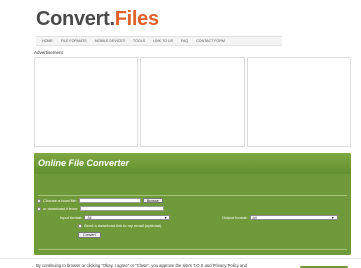 This screenshot has height=268, width=361. I want to click on download-url-row: or download it from:, so click(101, 208).